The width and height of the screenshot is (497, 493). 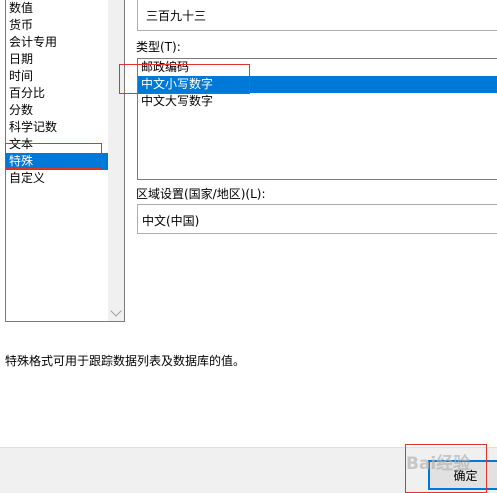 What do you see at coordinates (158, 47) in the screenshot?
I see `type-label: 类型(T):` at bounding box center [158, 47].